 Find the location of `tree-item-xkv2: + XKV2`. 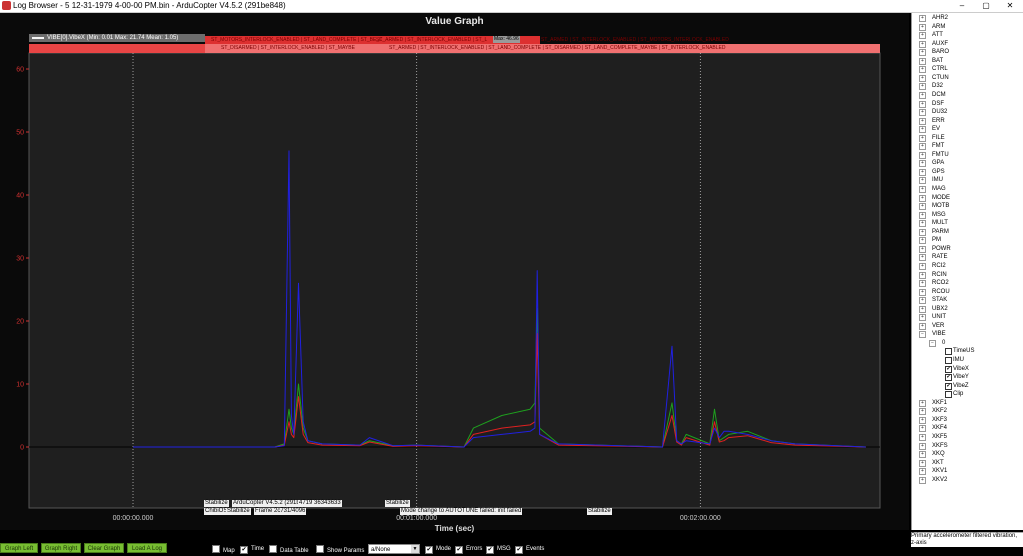

tree-item-xkv2: + XKV2 is located at coordinates (967, 480).